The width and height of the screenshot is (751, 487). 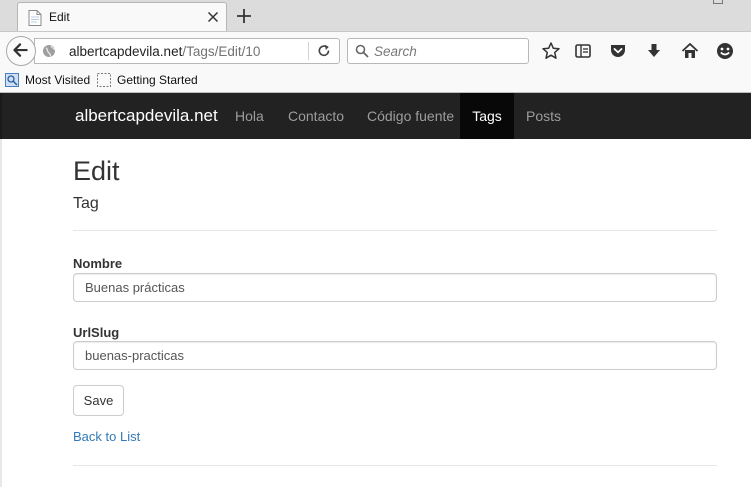 I want to click on nombre-input: Buenas prácticas, so click(x=395, y=287).